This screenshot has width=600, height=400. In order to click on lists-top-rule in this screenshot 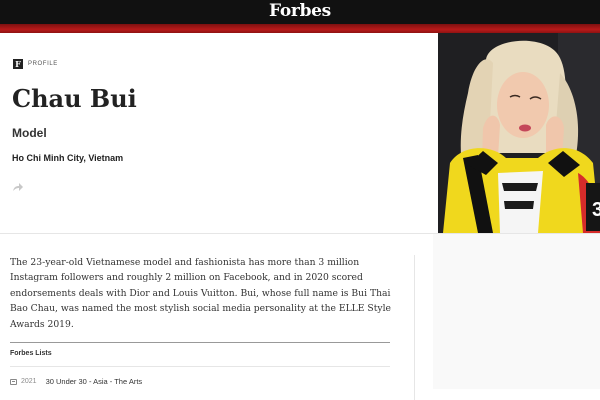, I will do `click(200, 342)`.